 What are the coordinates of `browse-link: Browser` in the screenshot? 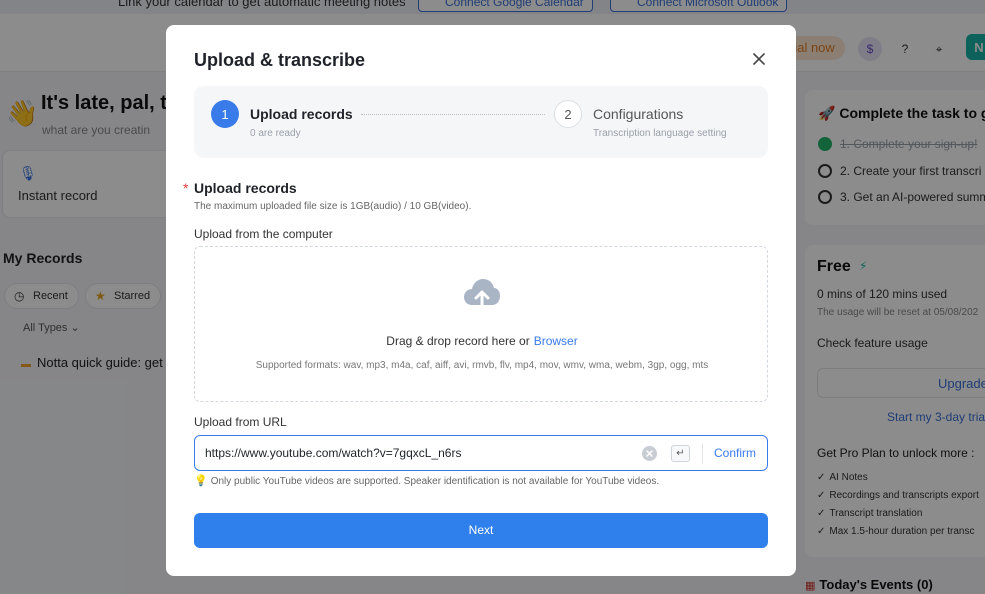 It's located at (556, 341).